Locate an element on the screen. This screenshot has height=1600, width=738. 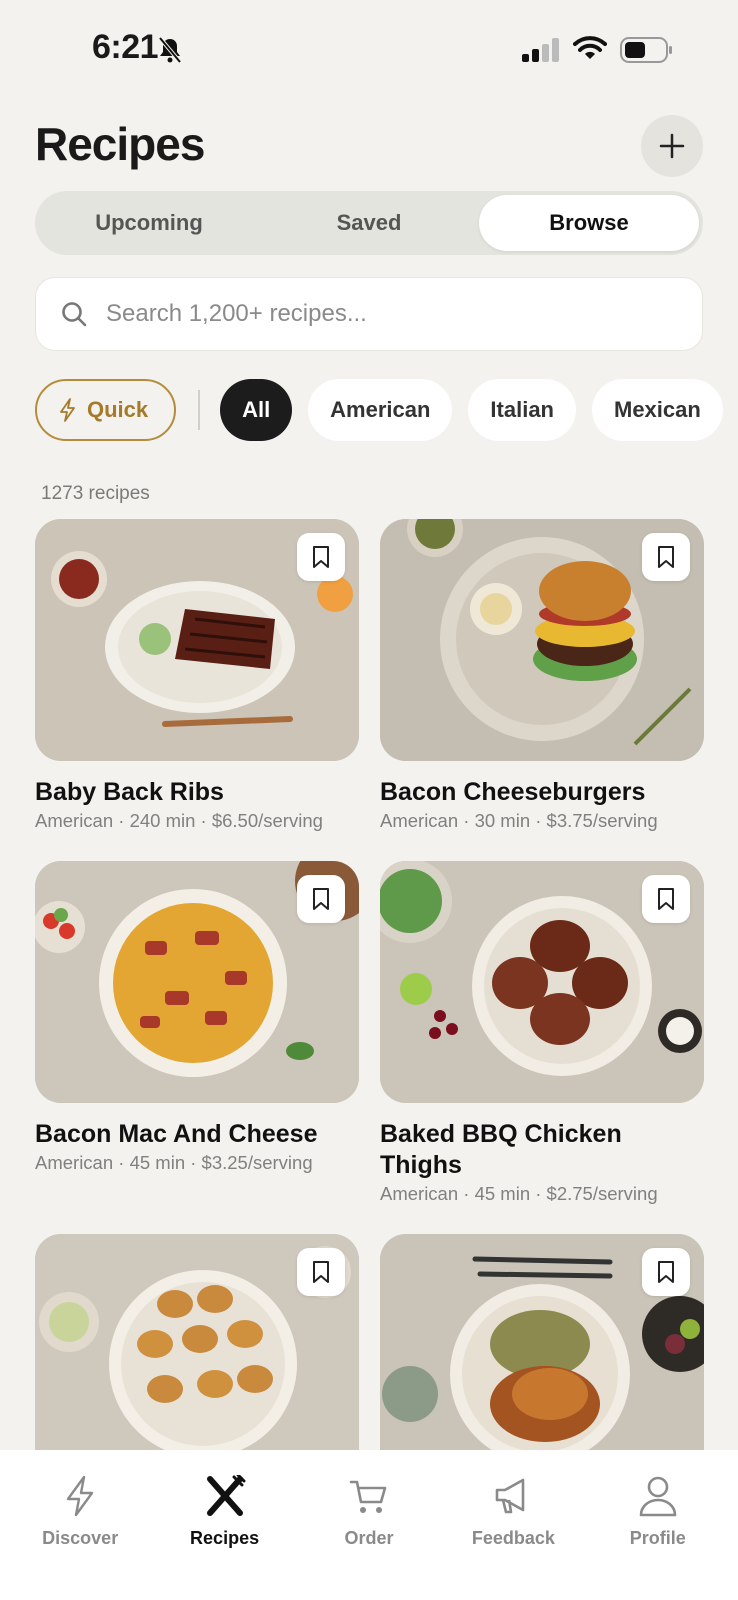
quick-filter-chip: Quick is located at coordinates (106, 410).